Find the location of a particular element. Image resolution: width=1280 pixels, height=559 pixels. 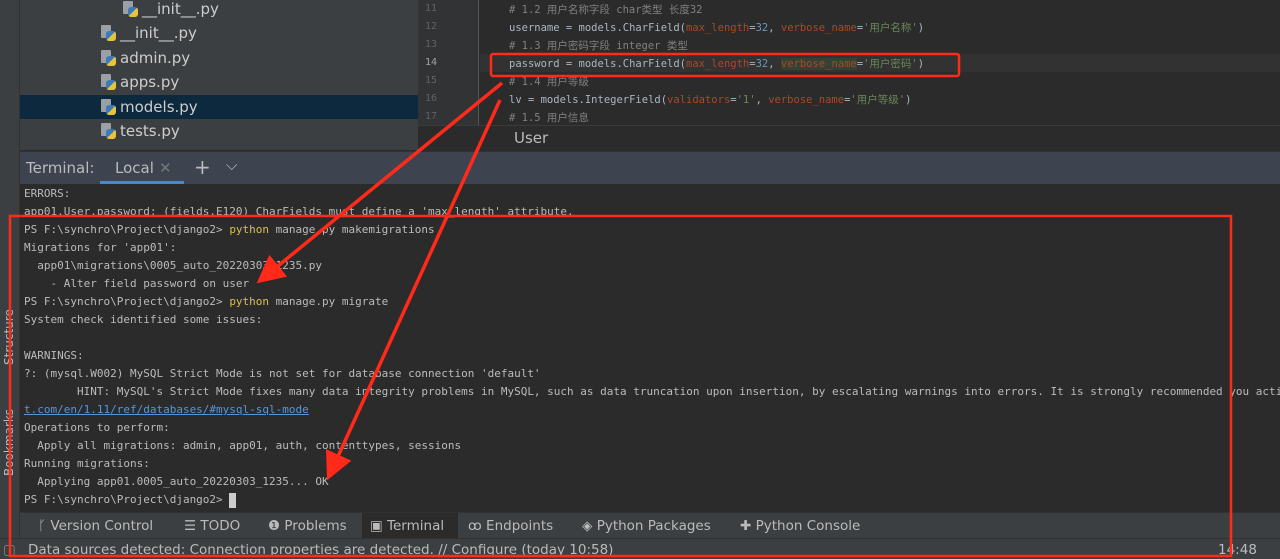

code-line: # 1.3 用户密码字段 integer 类型 is located at coordinates (598, 46).